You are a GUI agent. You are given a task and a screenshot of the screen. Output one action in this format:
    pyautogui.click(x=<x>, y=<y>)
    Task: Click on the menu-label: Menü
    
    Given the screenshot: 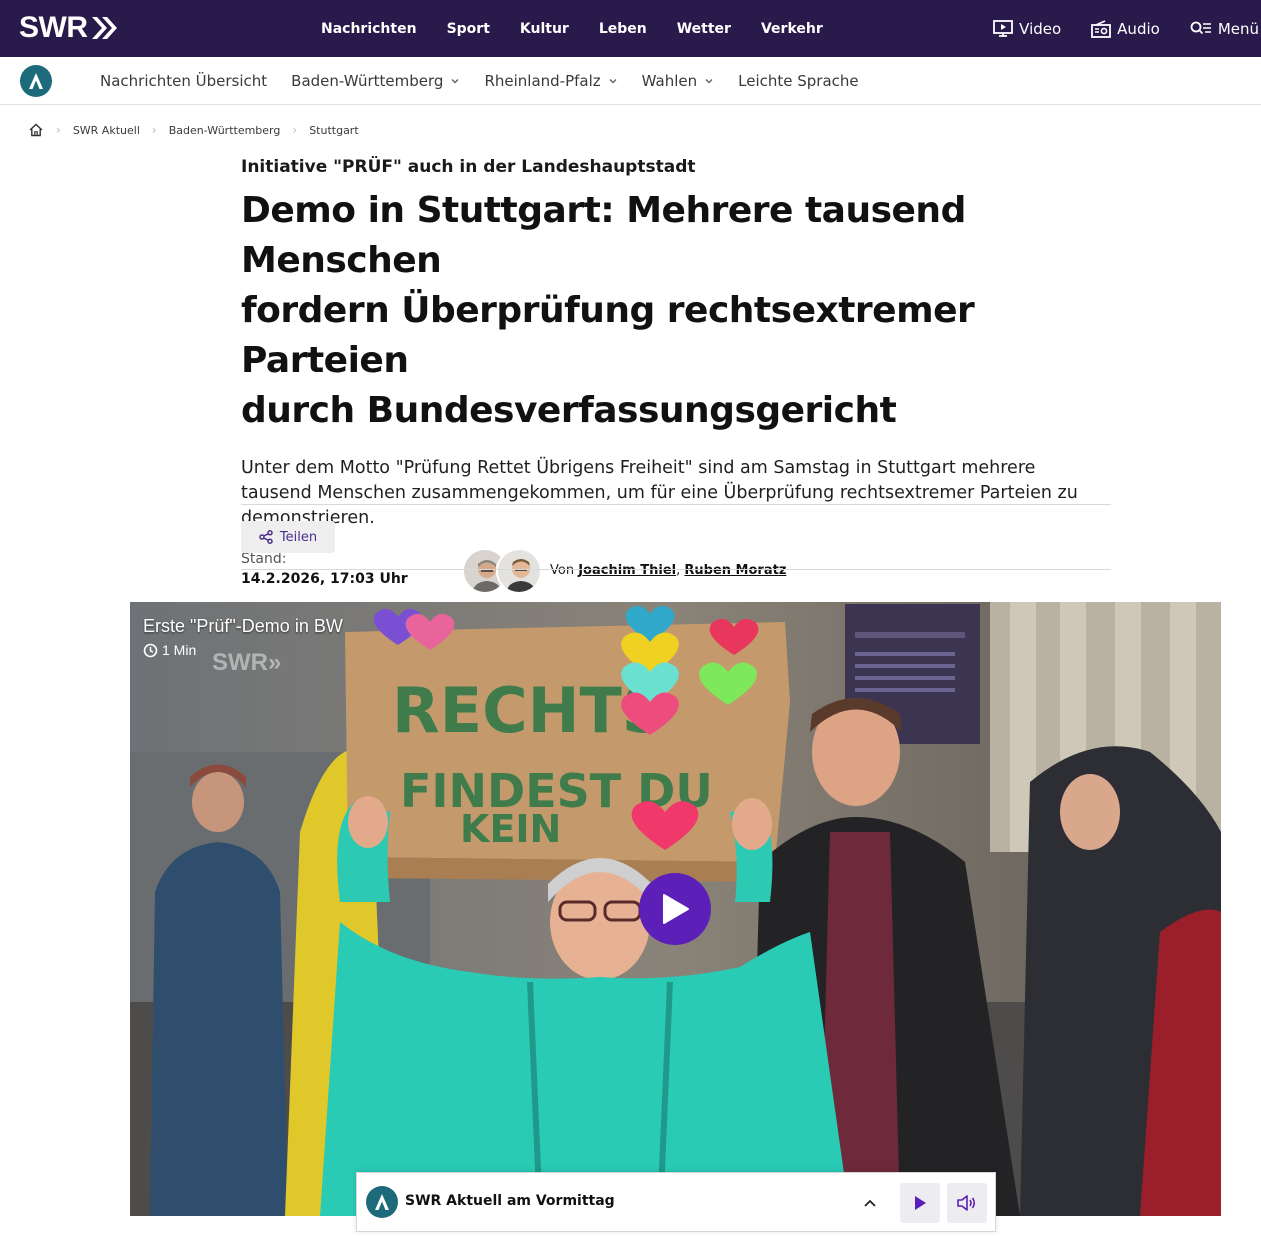 What is the action you would take?
    pyautogui.click(x=1238, y=28)
    